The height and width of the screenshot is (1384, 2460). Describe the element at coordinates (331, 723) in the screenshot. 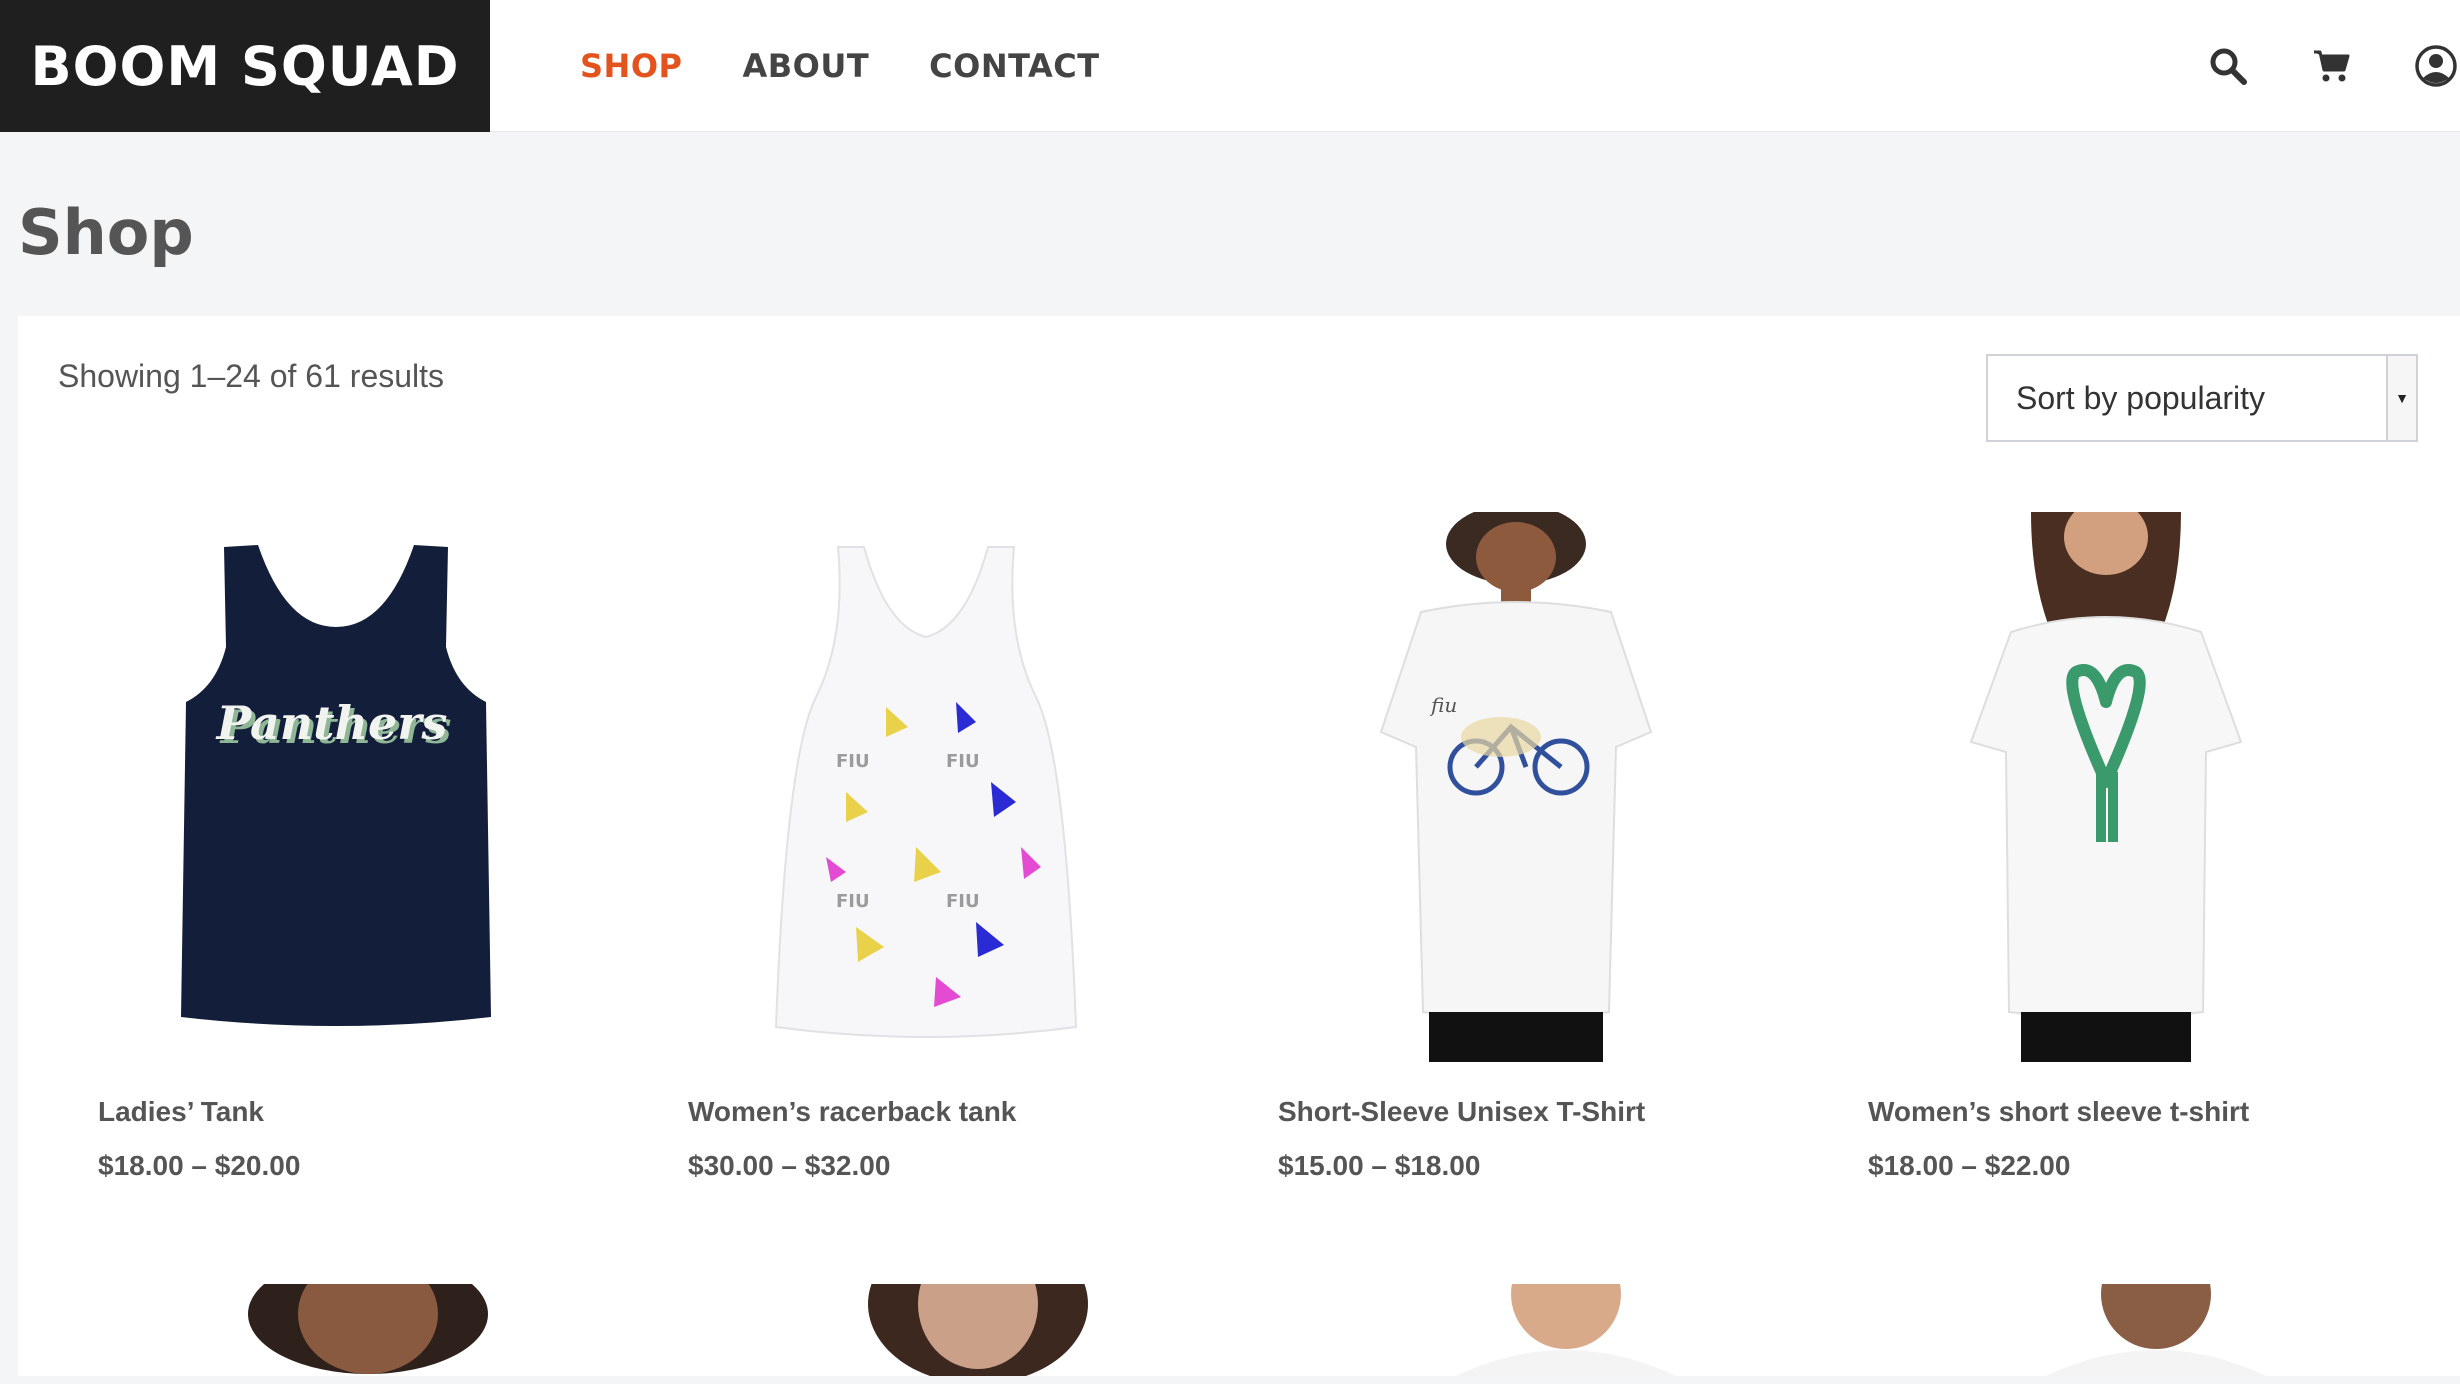

I see `tank-print-text: Panthers` at that location.